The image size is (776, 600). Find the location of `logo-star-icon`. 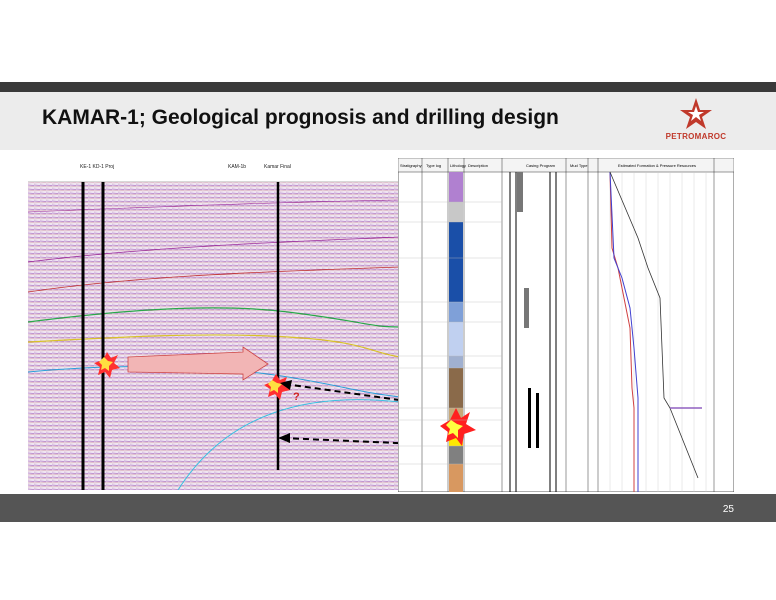

logo-star-icon is located at coordinates (696, 113).